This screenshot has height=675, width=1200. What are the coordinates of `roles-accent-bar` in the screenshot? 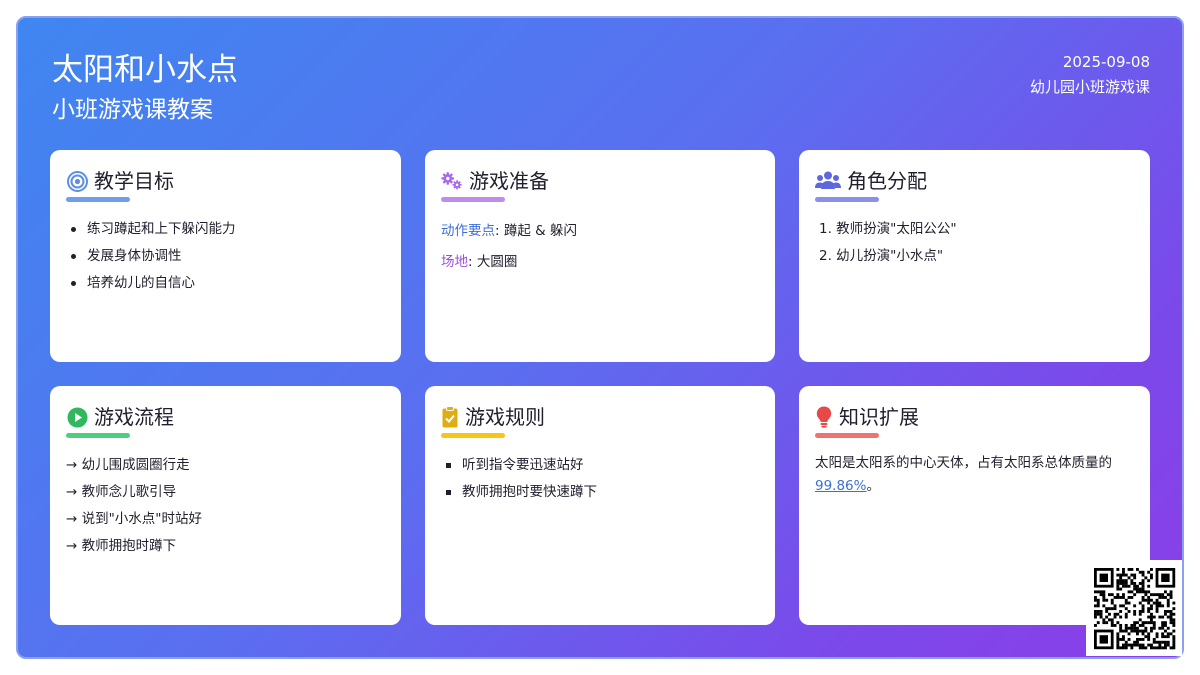 It's located at (847, 199).